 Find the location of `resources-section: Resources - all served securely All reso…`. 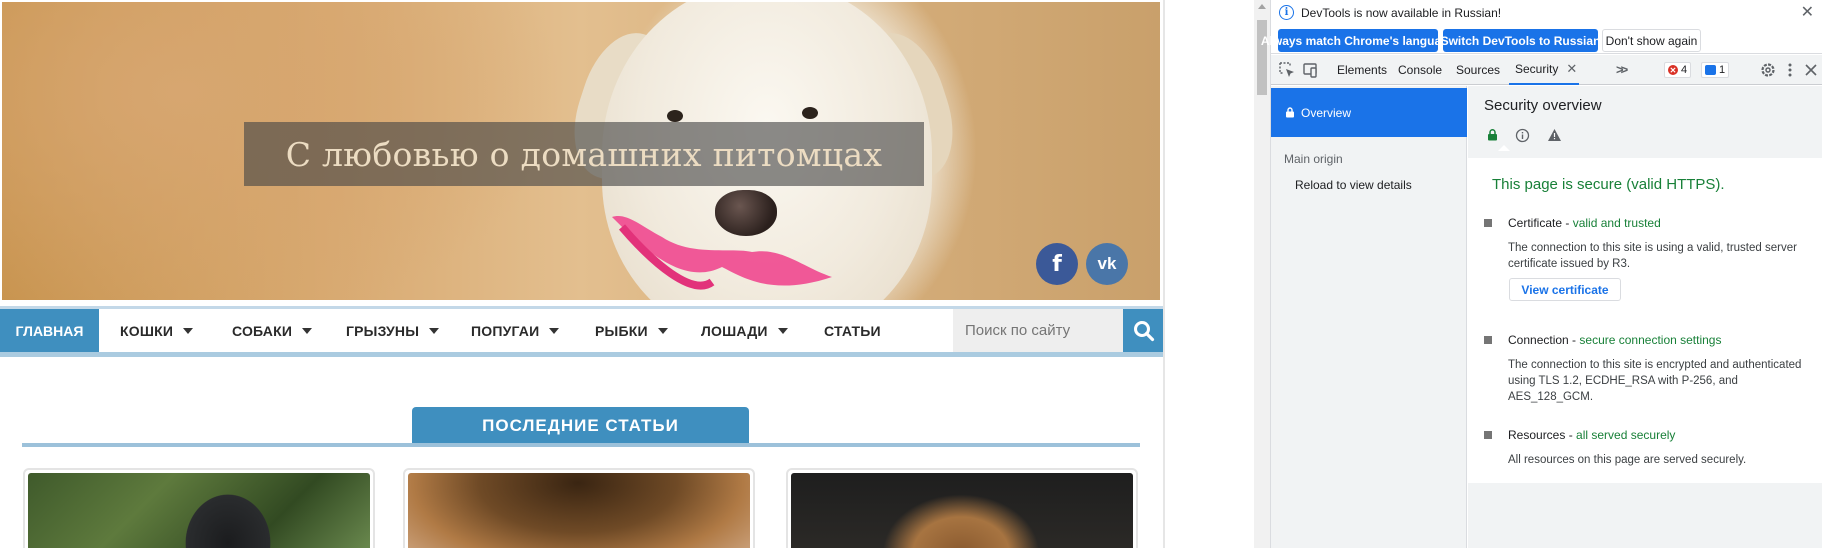

resources-section: Resources - all served securely All reso… is located at coordinates (1649, 453).